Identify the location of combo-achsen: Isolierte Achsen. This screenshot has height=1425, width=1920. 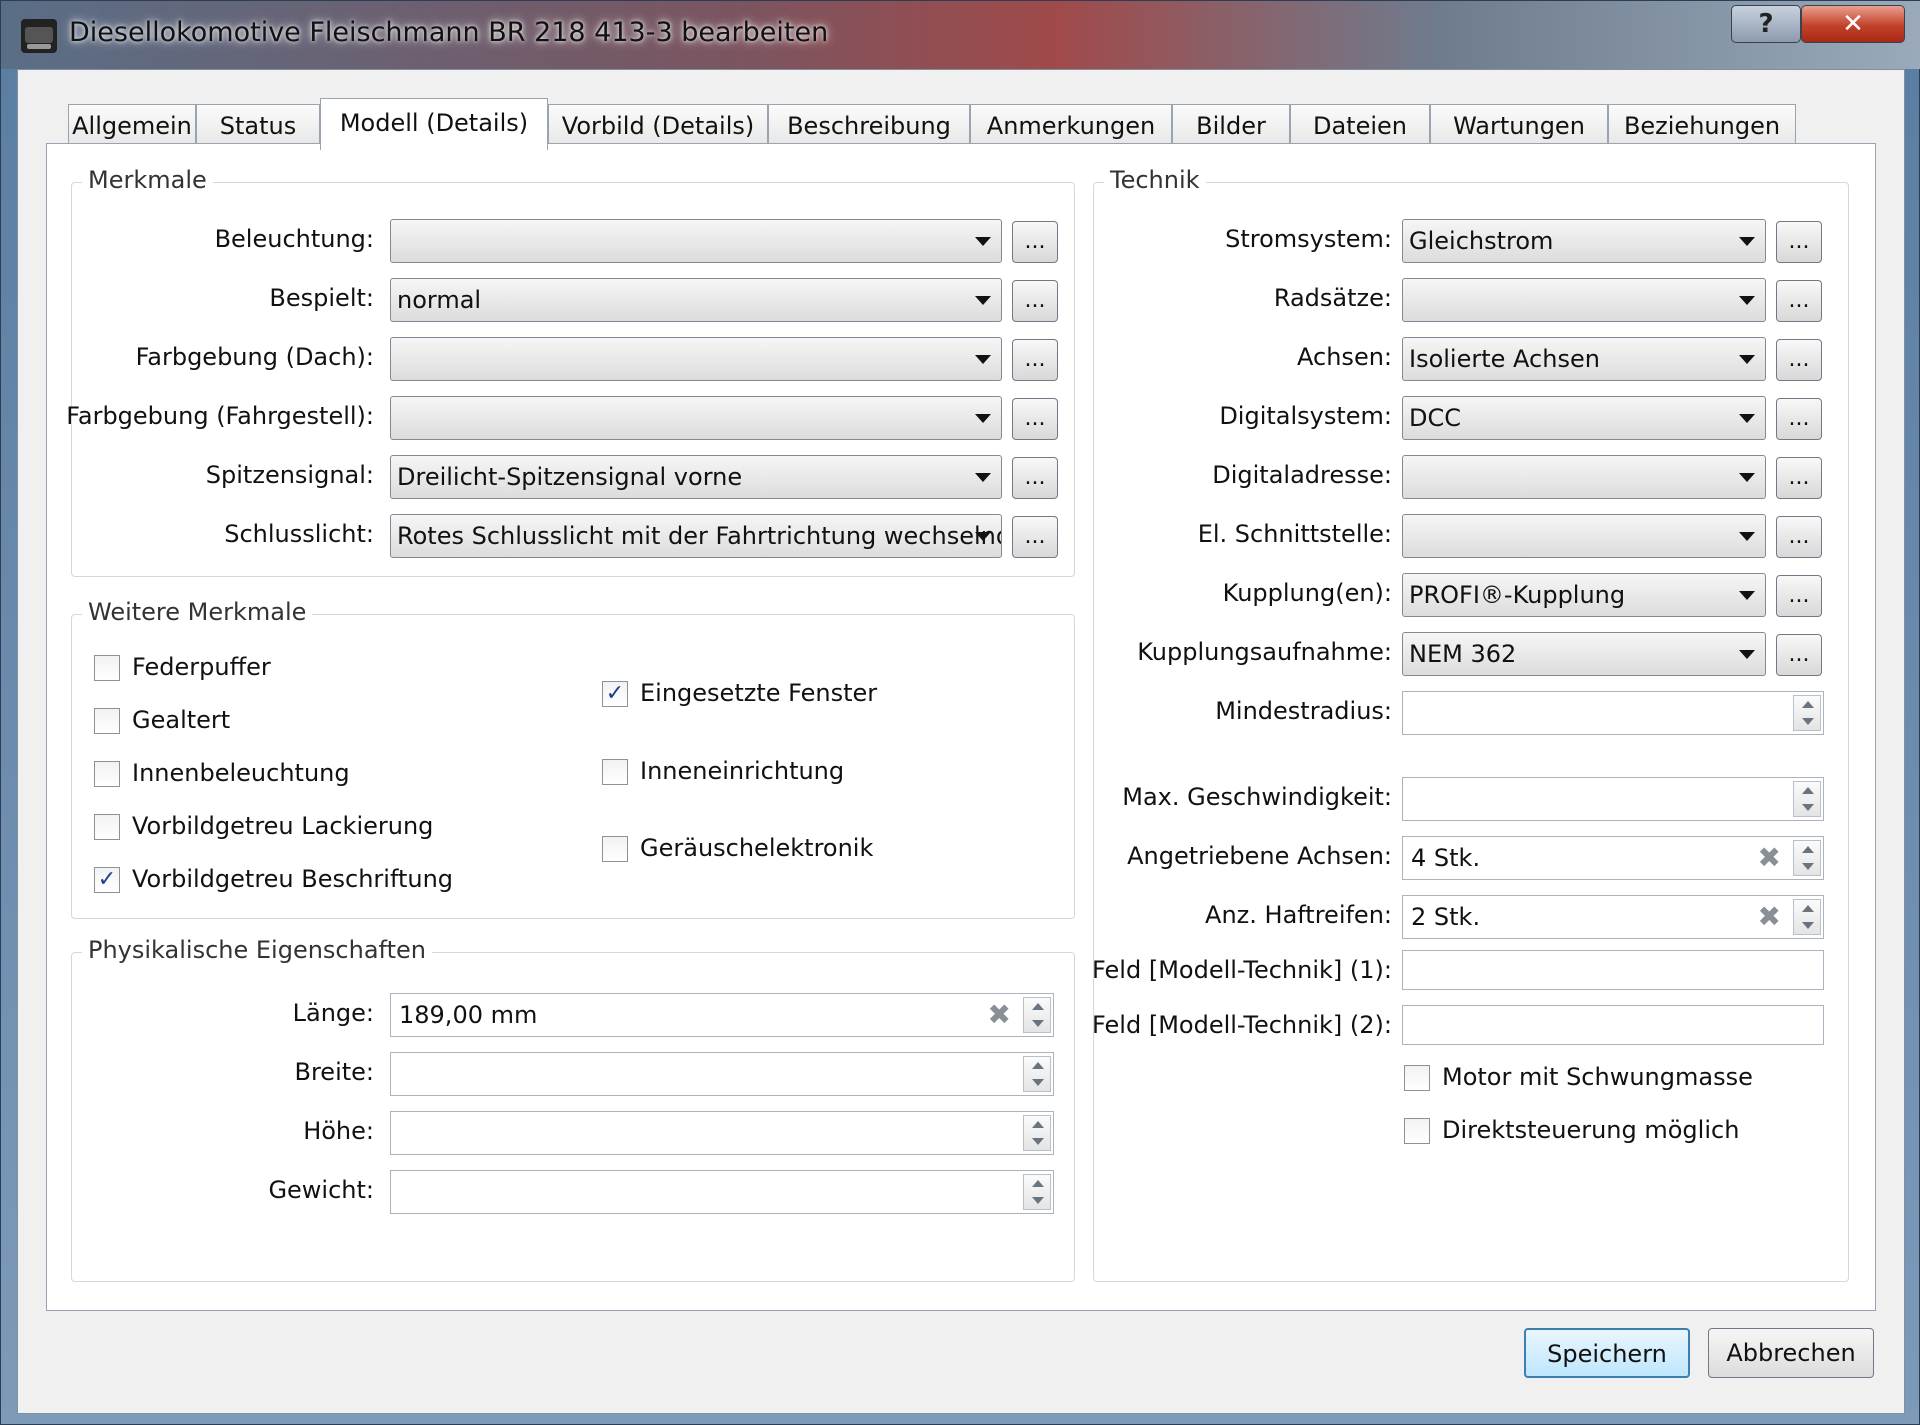
(1584, 359).